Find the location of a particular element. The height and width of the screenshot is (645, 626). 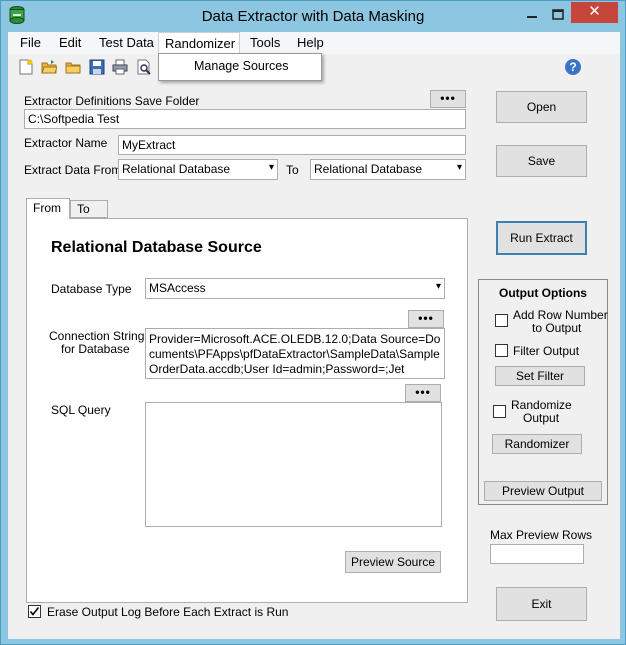

run-extract-button: Run Extract is located at coordinates (541, 238).